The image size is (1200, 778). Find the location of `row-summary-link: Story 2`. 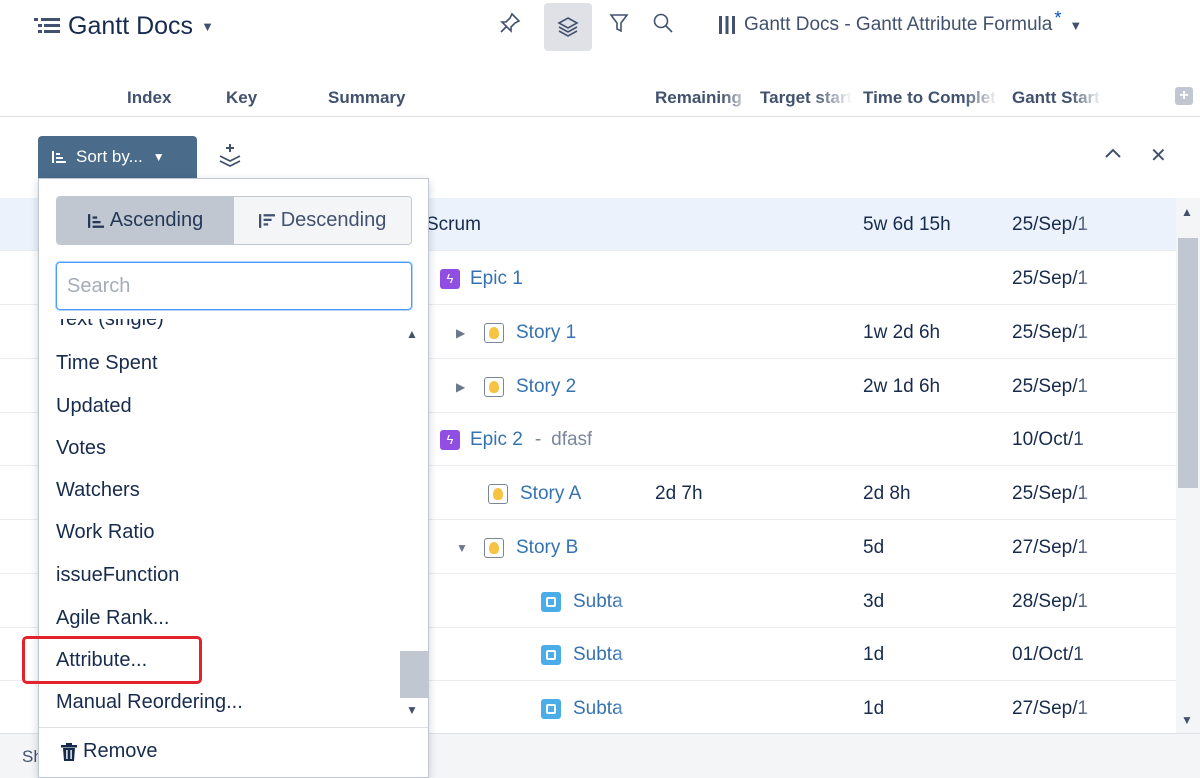

row-summary-link: Story 2 is located at coordinates (546, 387).